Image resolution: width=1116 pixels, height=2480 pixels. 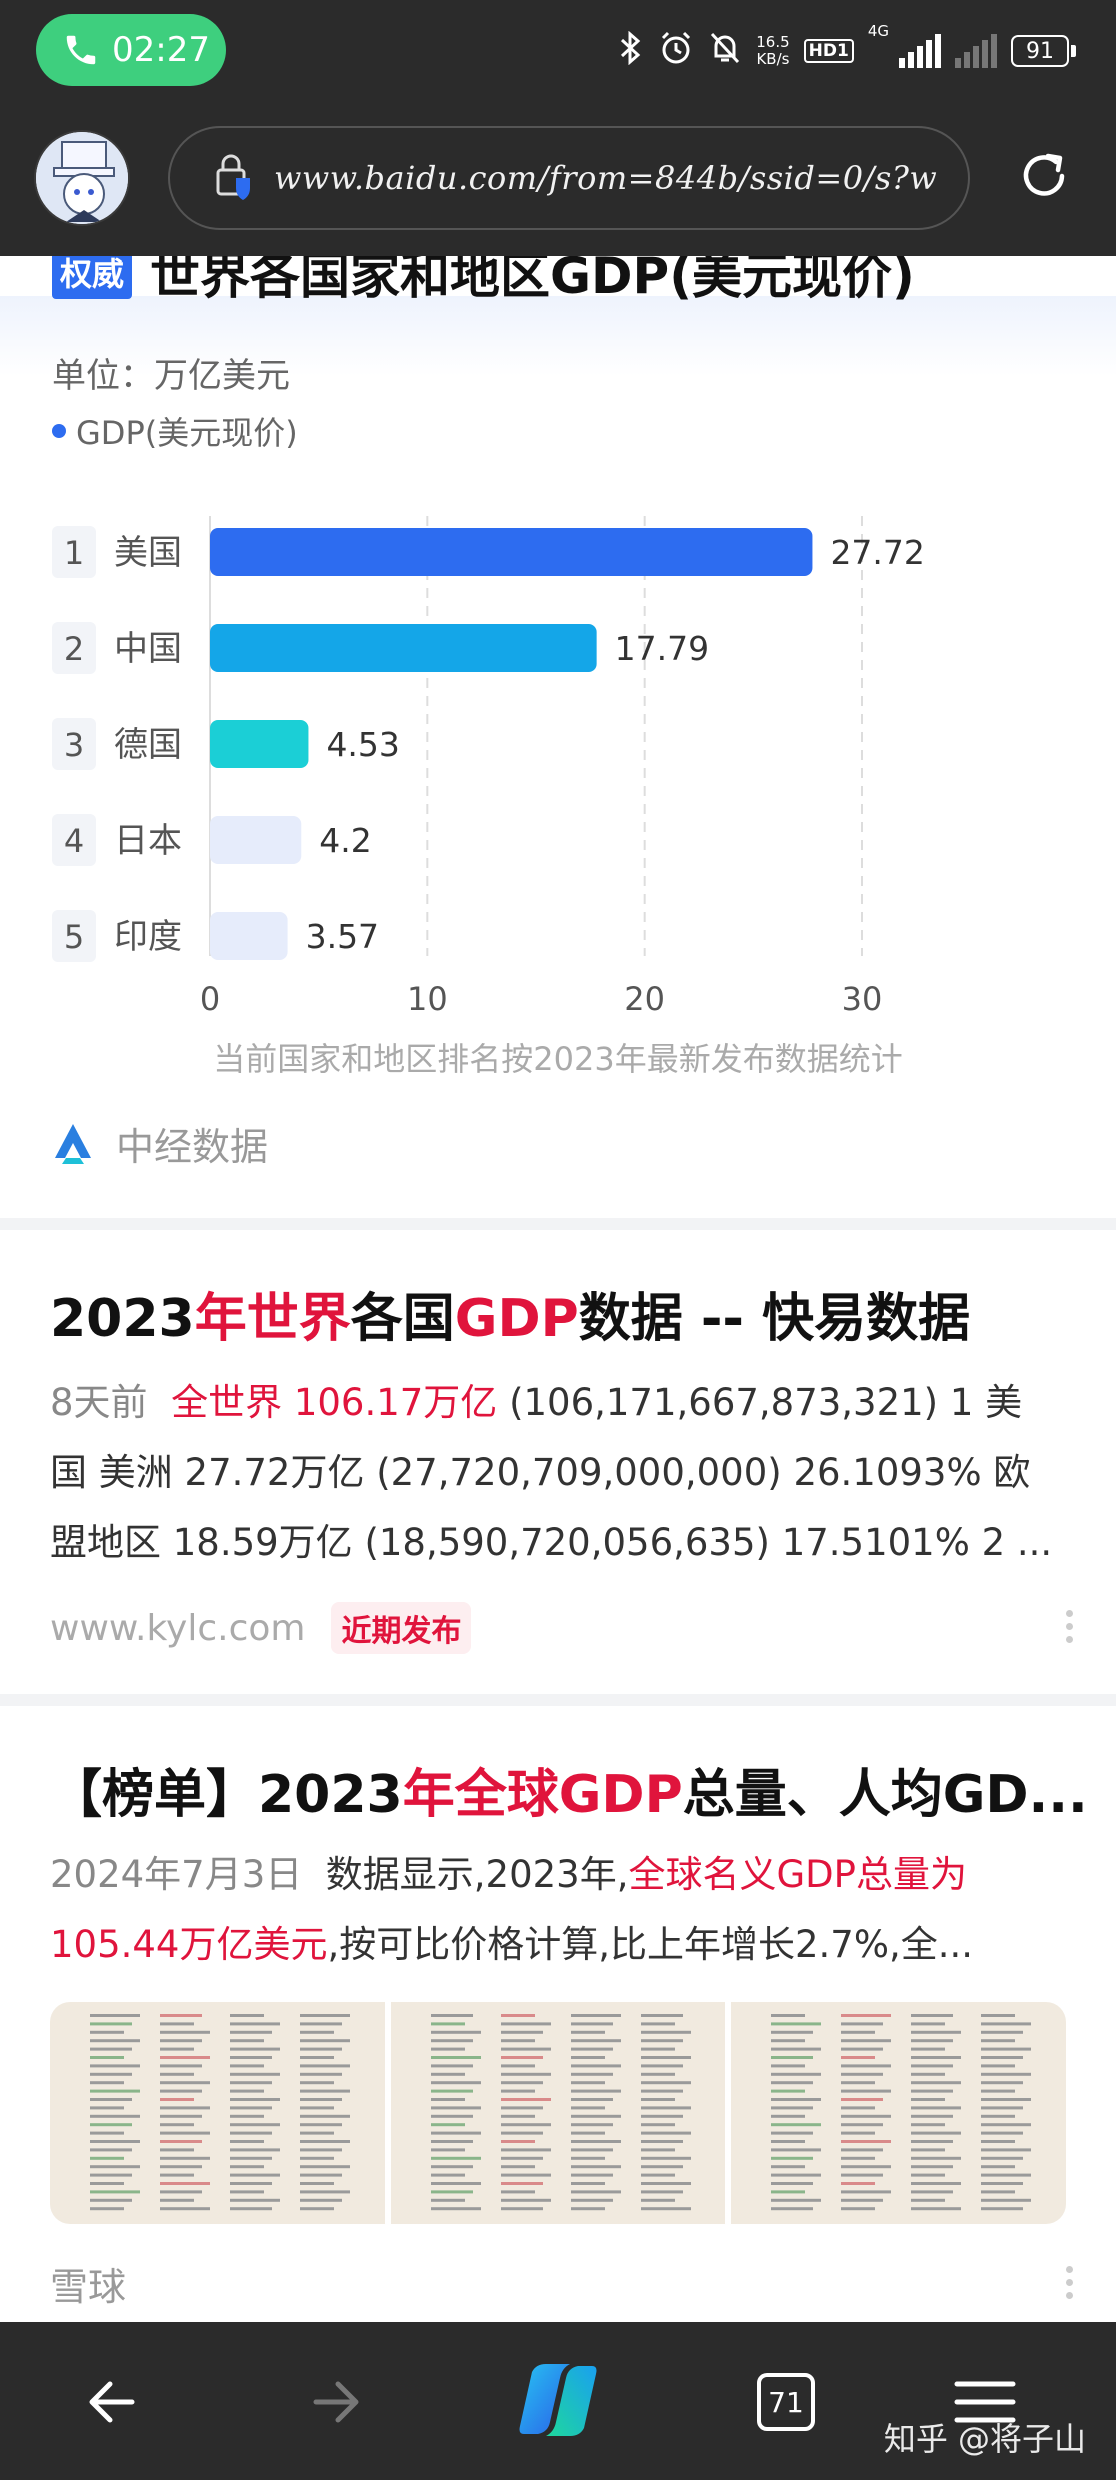 What do you see at coordinates (532, 282) in the screenshot?
I see `gdp-card-title: 世界各国家和地区GDP(美元现价)` at bounding box center [532, 282].